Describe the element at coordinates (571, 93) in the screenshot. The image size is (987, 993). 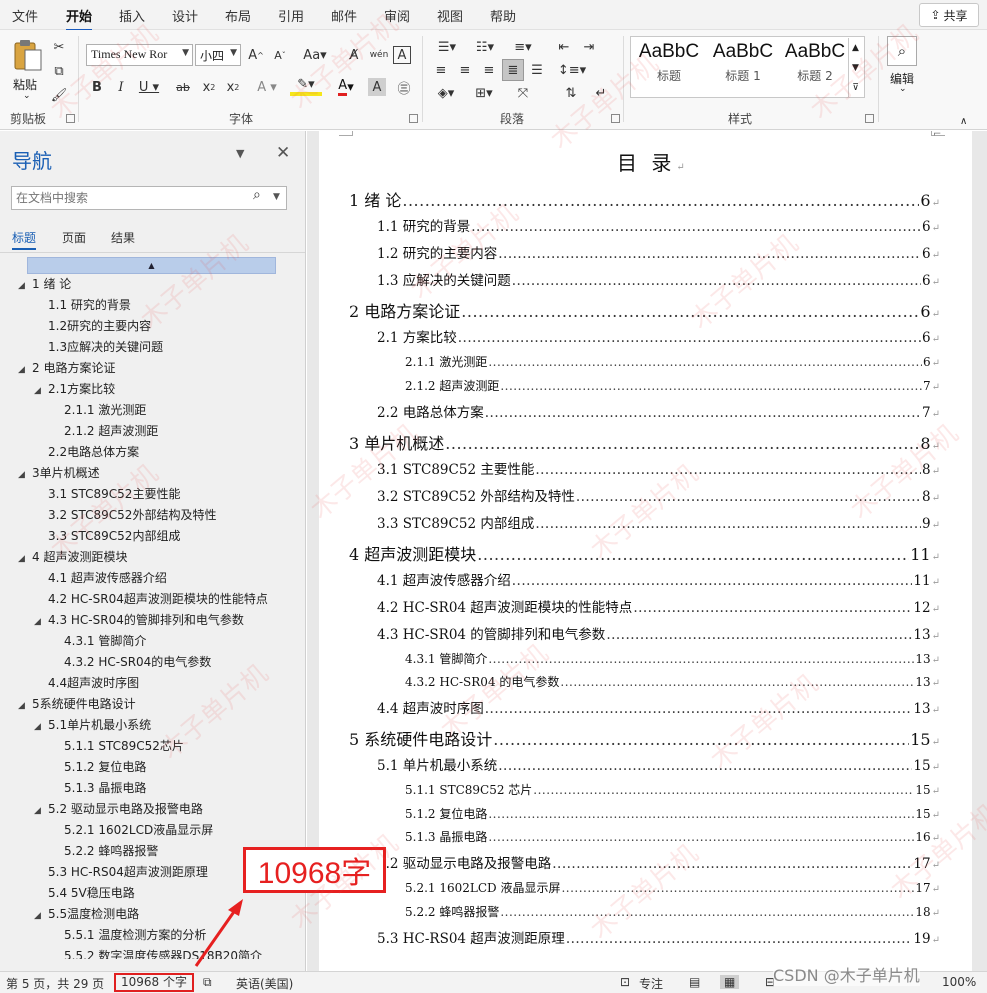
I see `sort-icon: ⇅` at that location.